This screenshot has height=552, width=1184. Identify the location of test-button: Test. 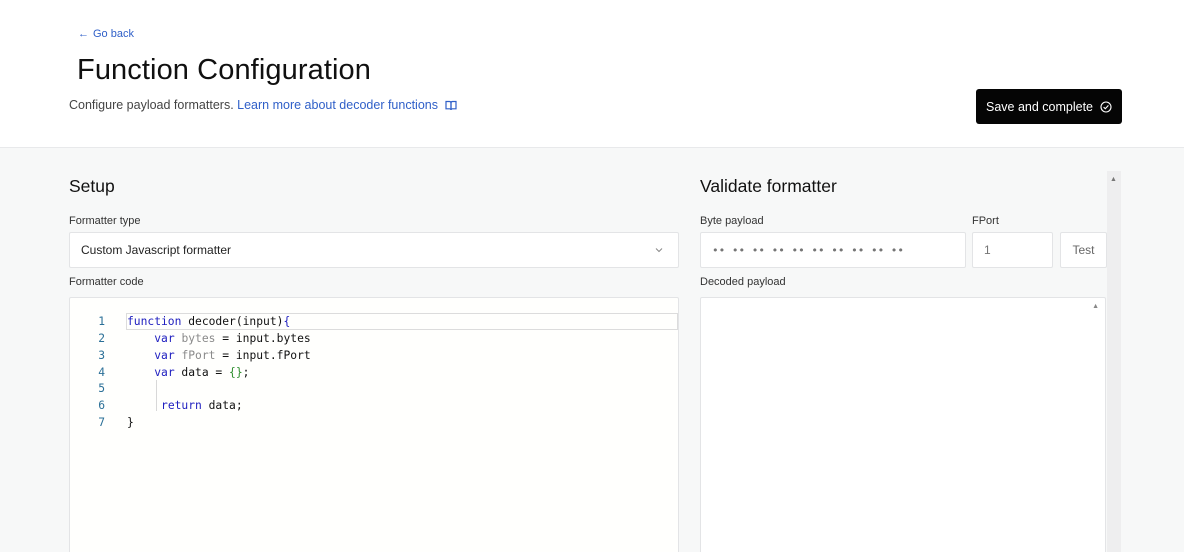
(1083, 250).